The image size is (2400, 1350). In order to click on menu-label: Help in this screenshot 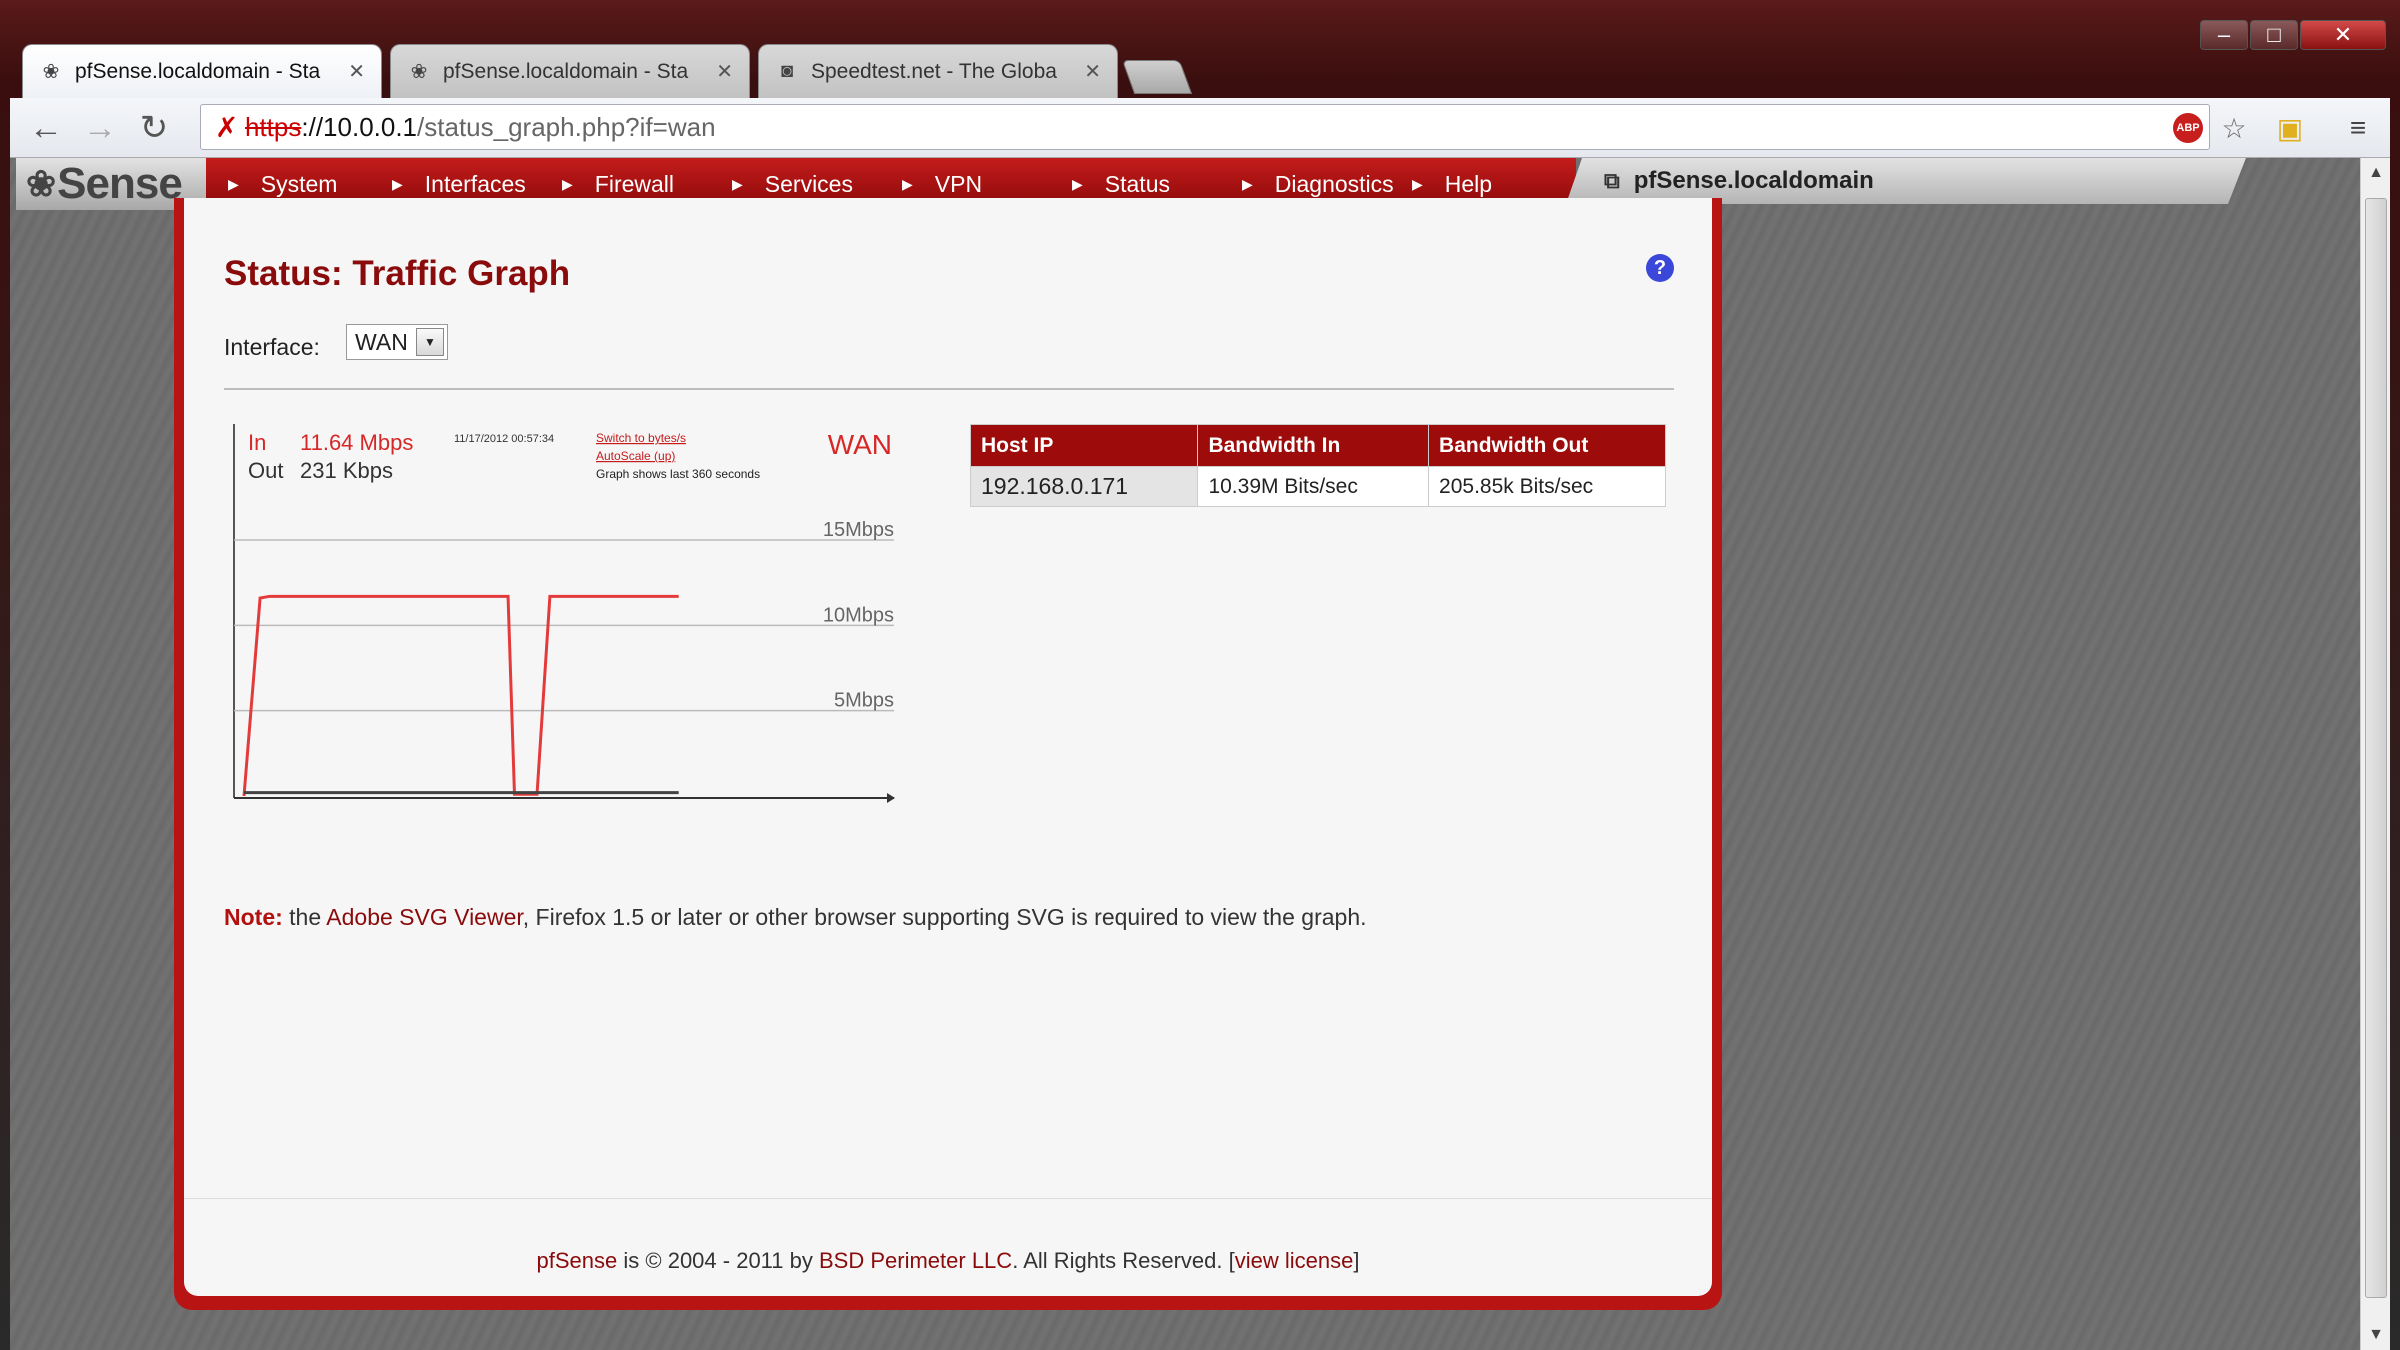, I will do `click(1468, 183)`.